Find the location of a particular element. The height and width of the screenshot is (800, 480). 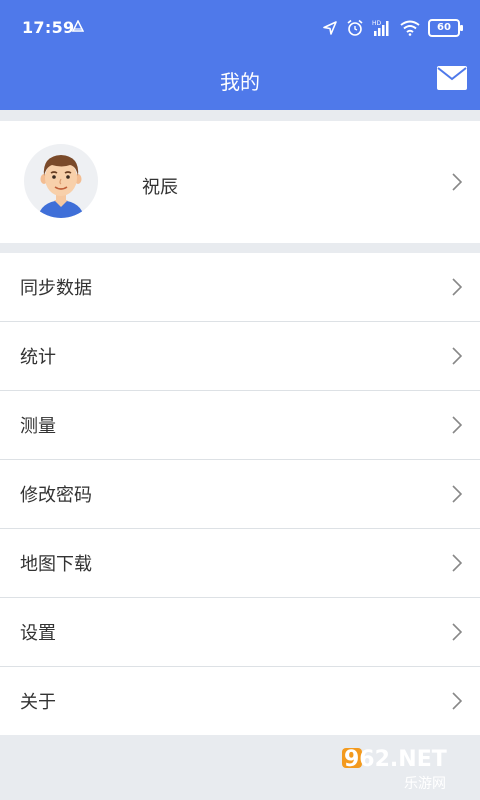

menu-item-settings: 设置 is located at coordinates (240, 632).